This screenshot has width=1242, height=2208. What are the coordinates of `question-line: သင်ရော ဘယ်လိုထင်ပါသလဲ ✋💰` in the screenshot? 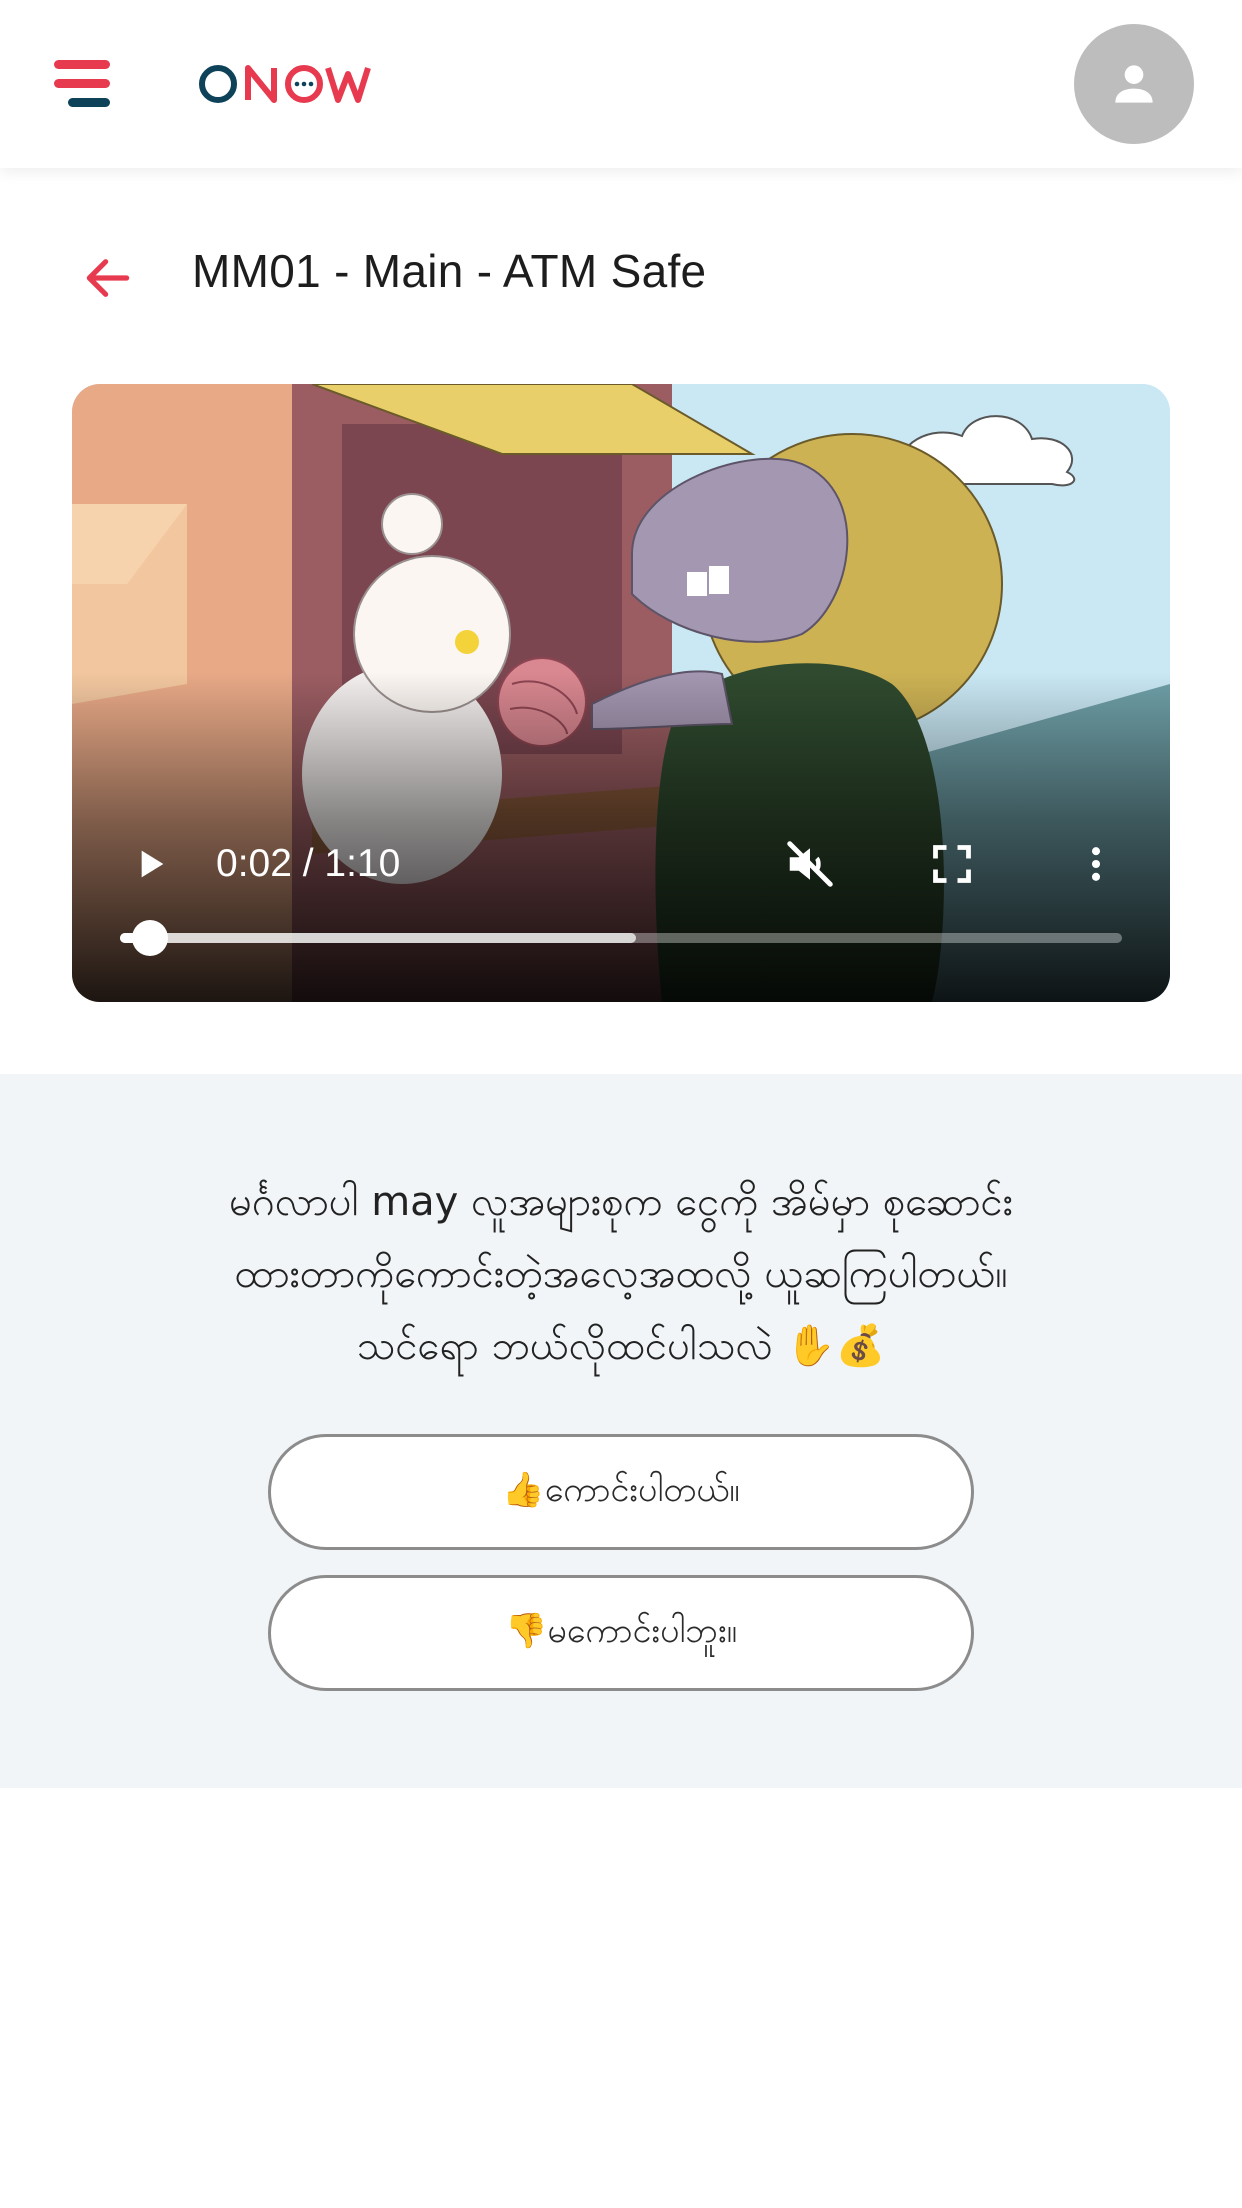 It's located at (621, 1346).